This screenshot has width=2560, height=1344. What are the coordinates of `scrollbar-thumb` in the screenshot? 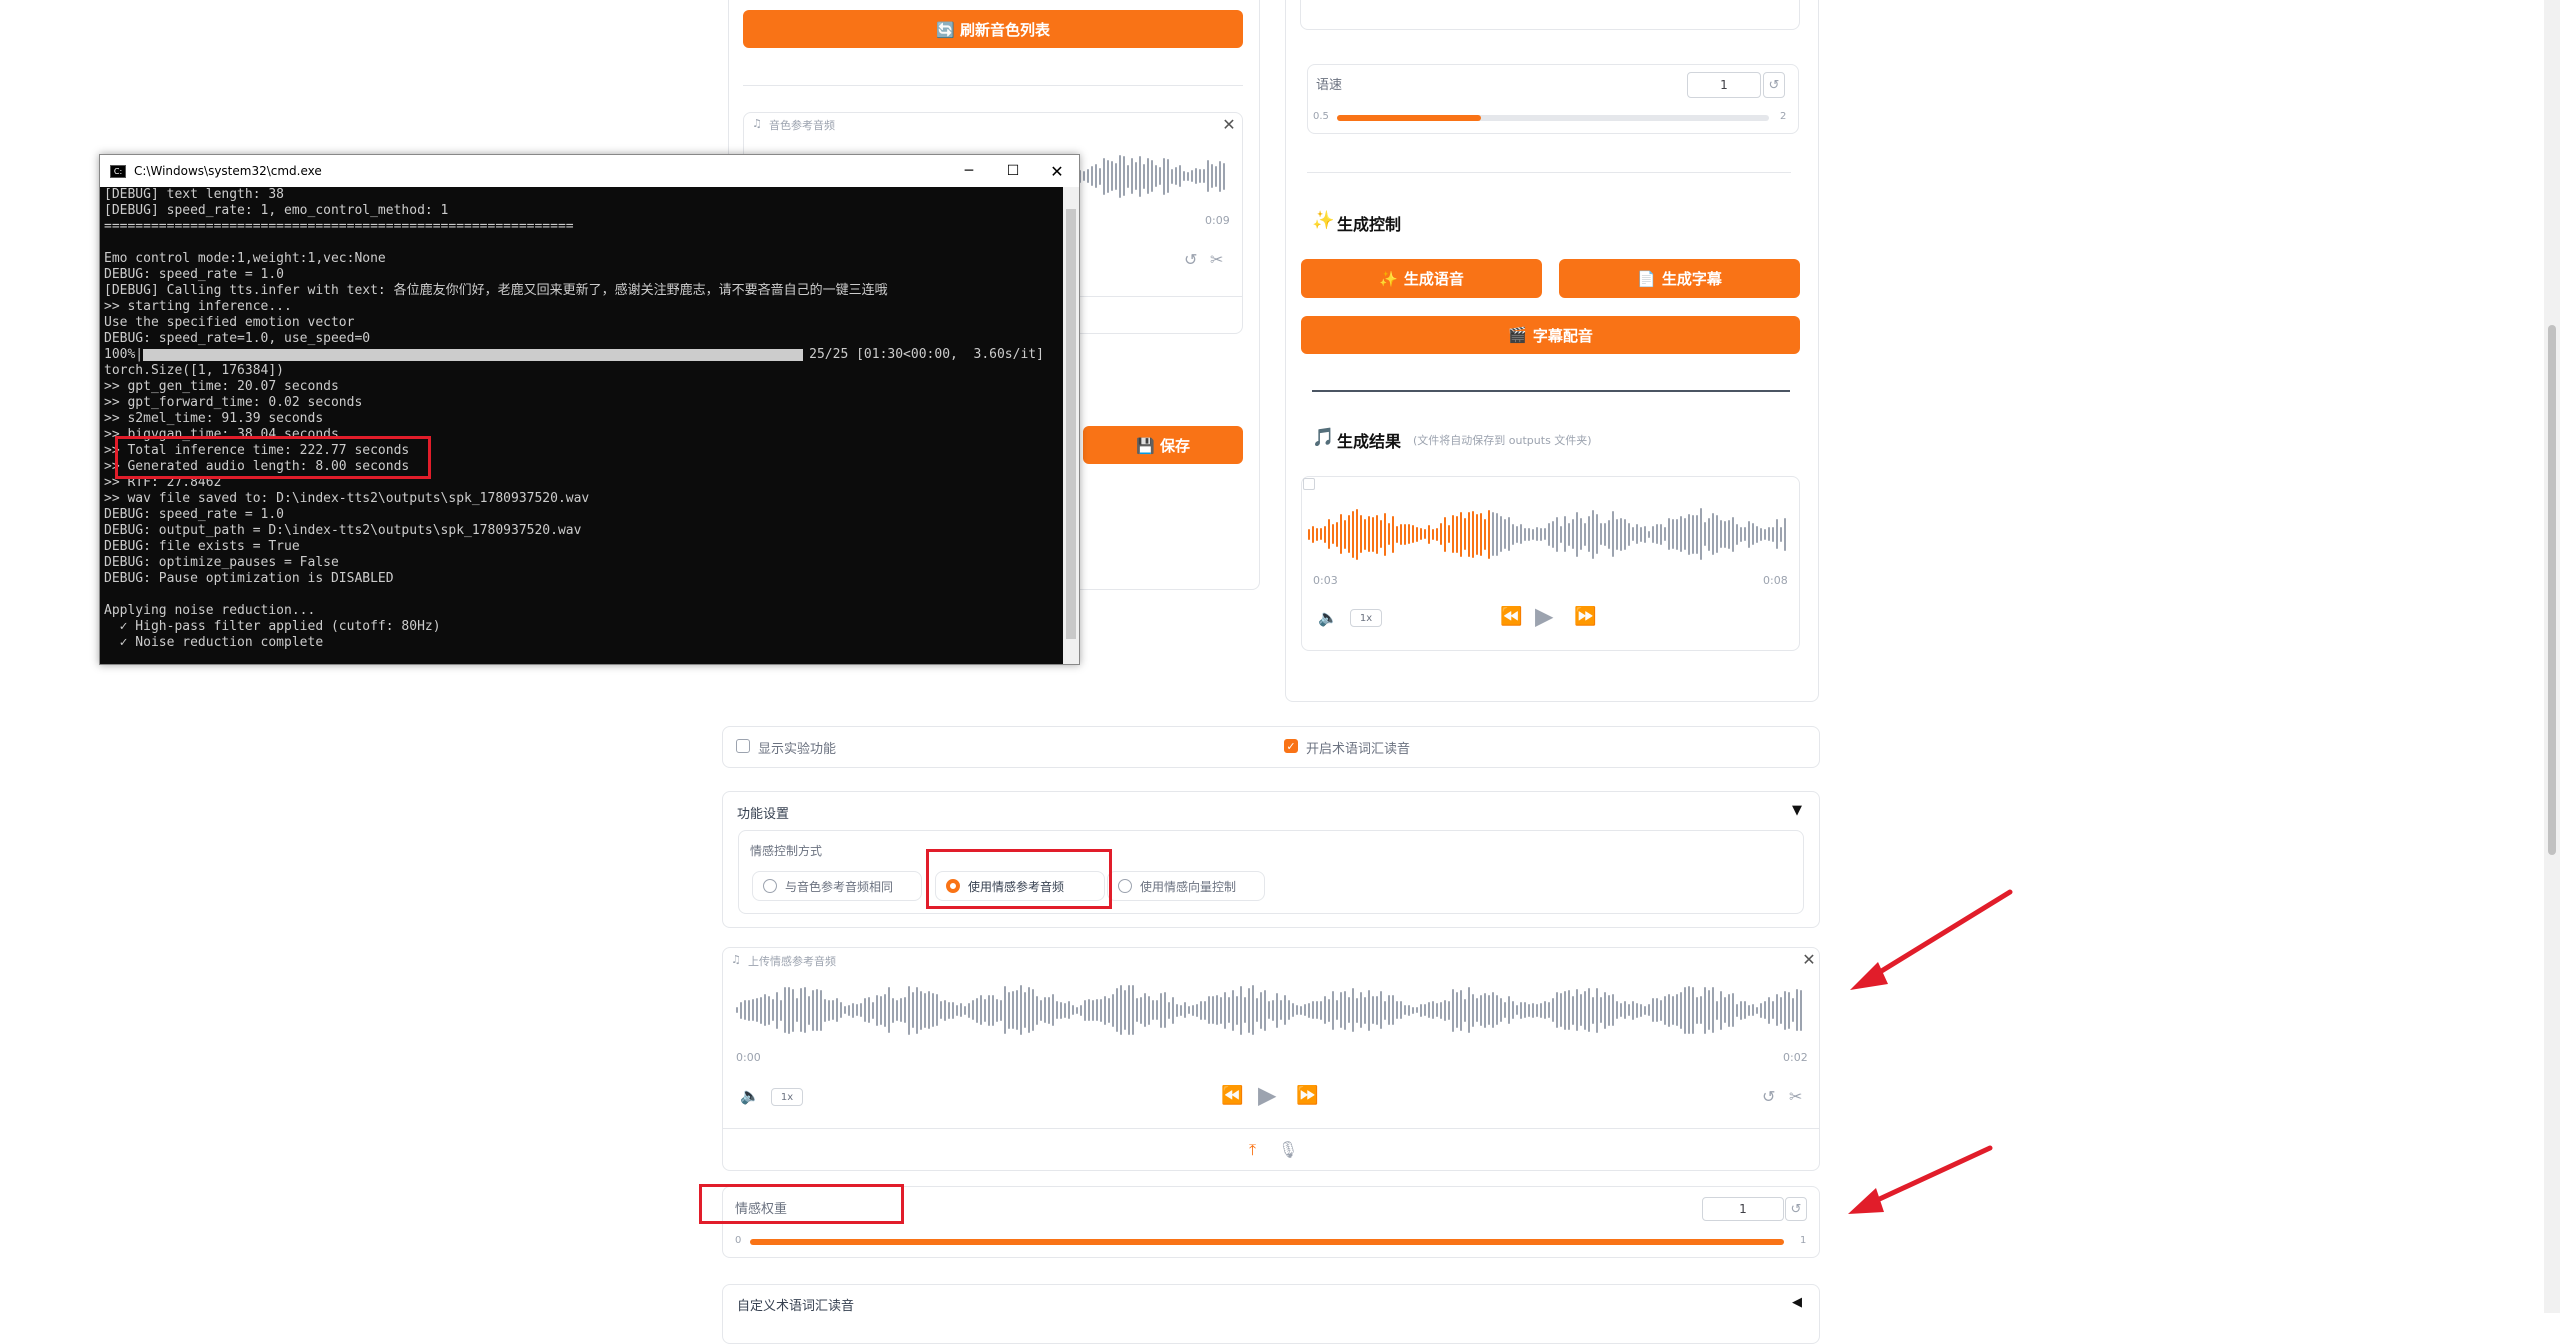 It's located at (2552, 590).